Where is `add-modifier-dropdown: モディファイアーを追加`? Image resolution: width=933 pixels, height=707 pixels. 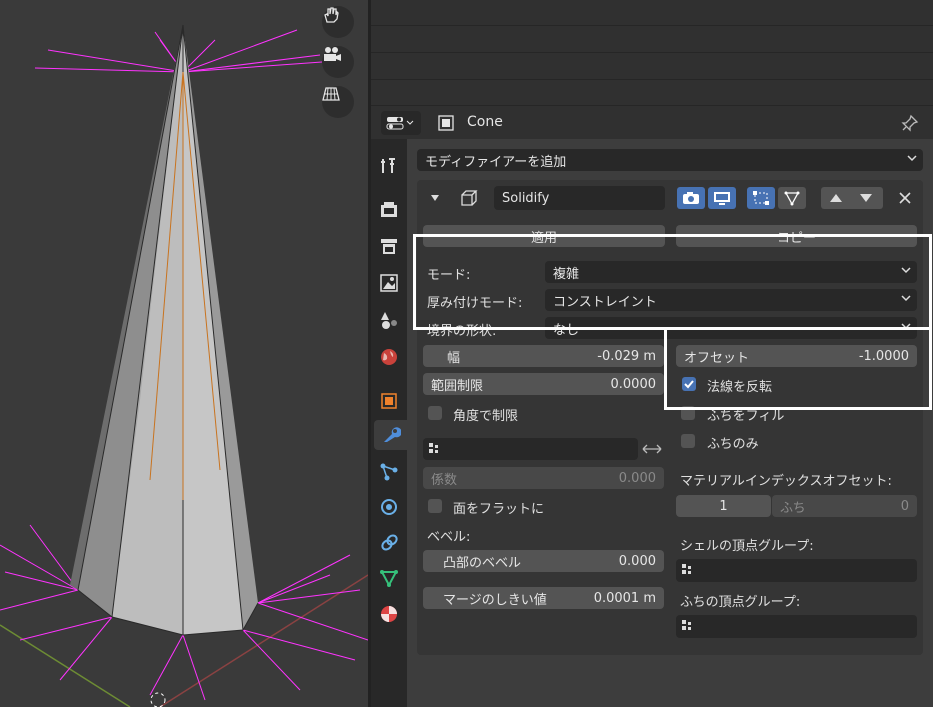 add-modifier-dropdown: モディファイアーを追加 is located at coordinates (670, 160).